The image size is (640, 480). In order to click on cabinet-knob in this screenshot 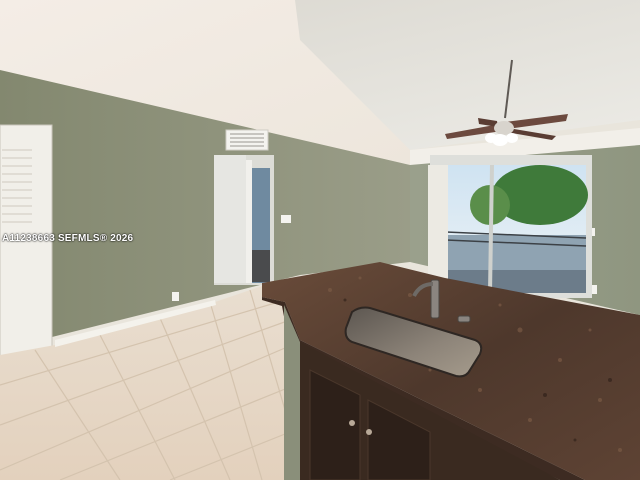, I will do `click(352, 423)`.